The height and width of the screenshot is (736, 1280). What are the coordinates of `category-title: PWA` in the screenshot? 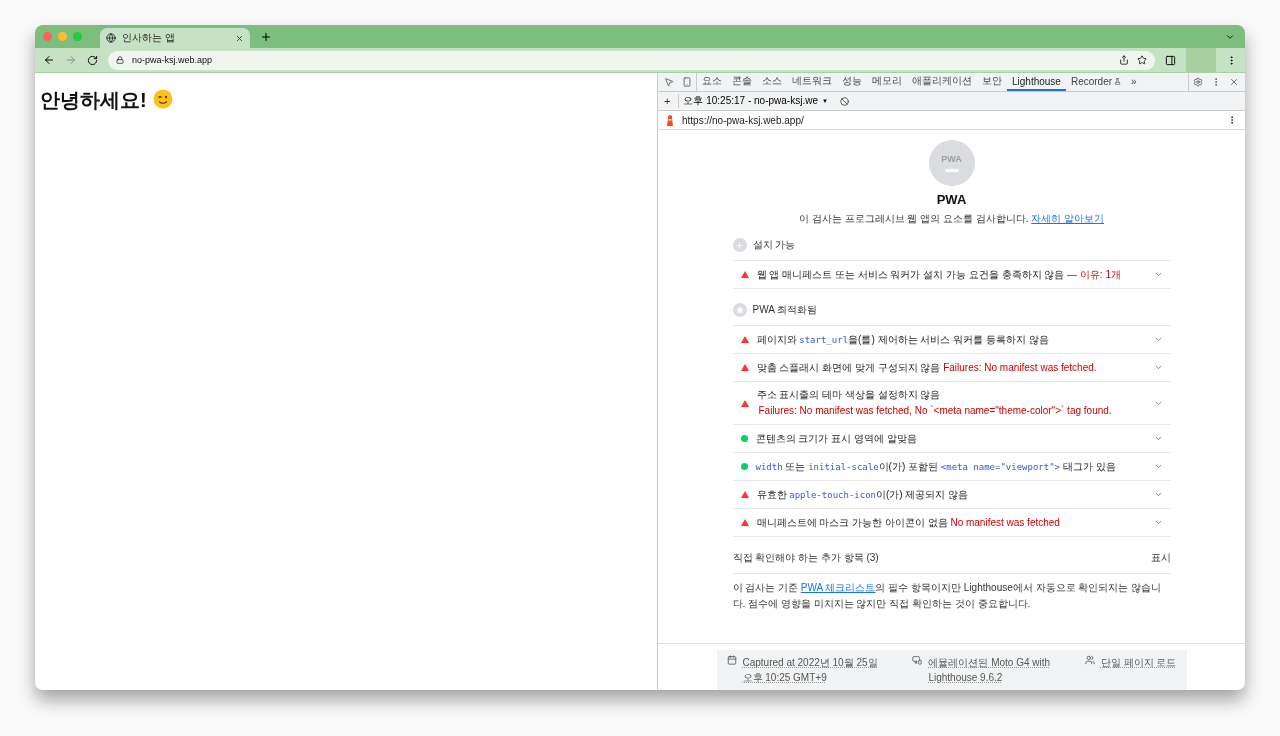 It's located at (951, 199).